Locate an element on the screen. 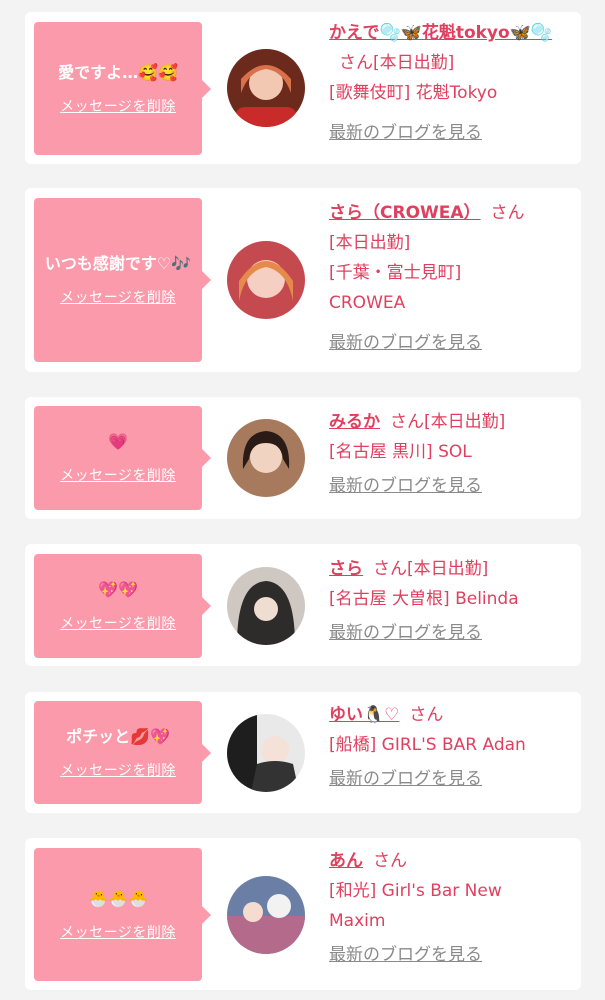  cast-info: みるか さん[本日出勤] [名古屋 黒川] SOL 最新のブログを見る is located at coordinates (449, 454).